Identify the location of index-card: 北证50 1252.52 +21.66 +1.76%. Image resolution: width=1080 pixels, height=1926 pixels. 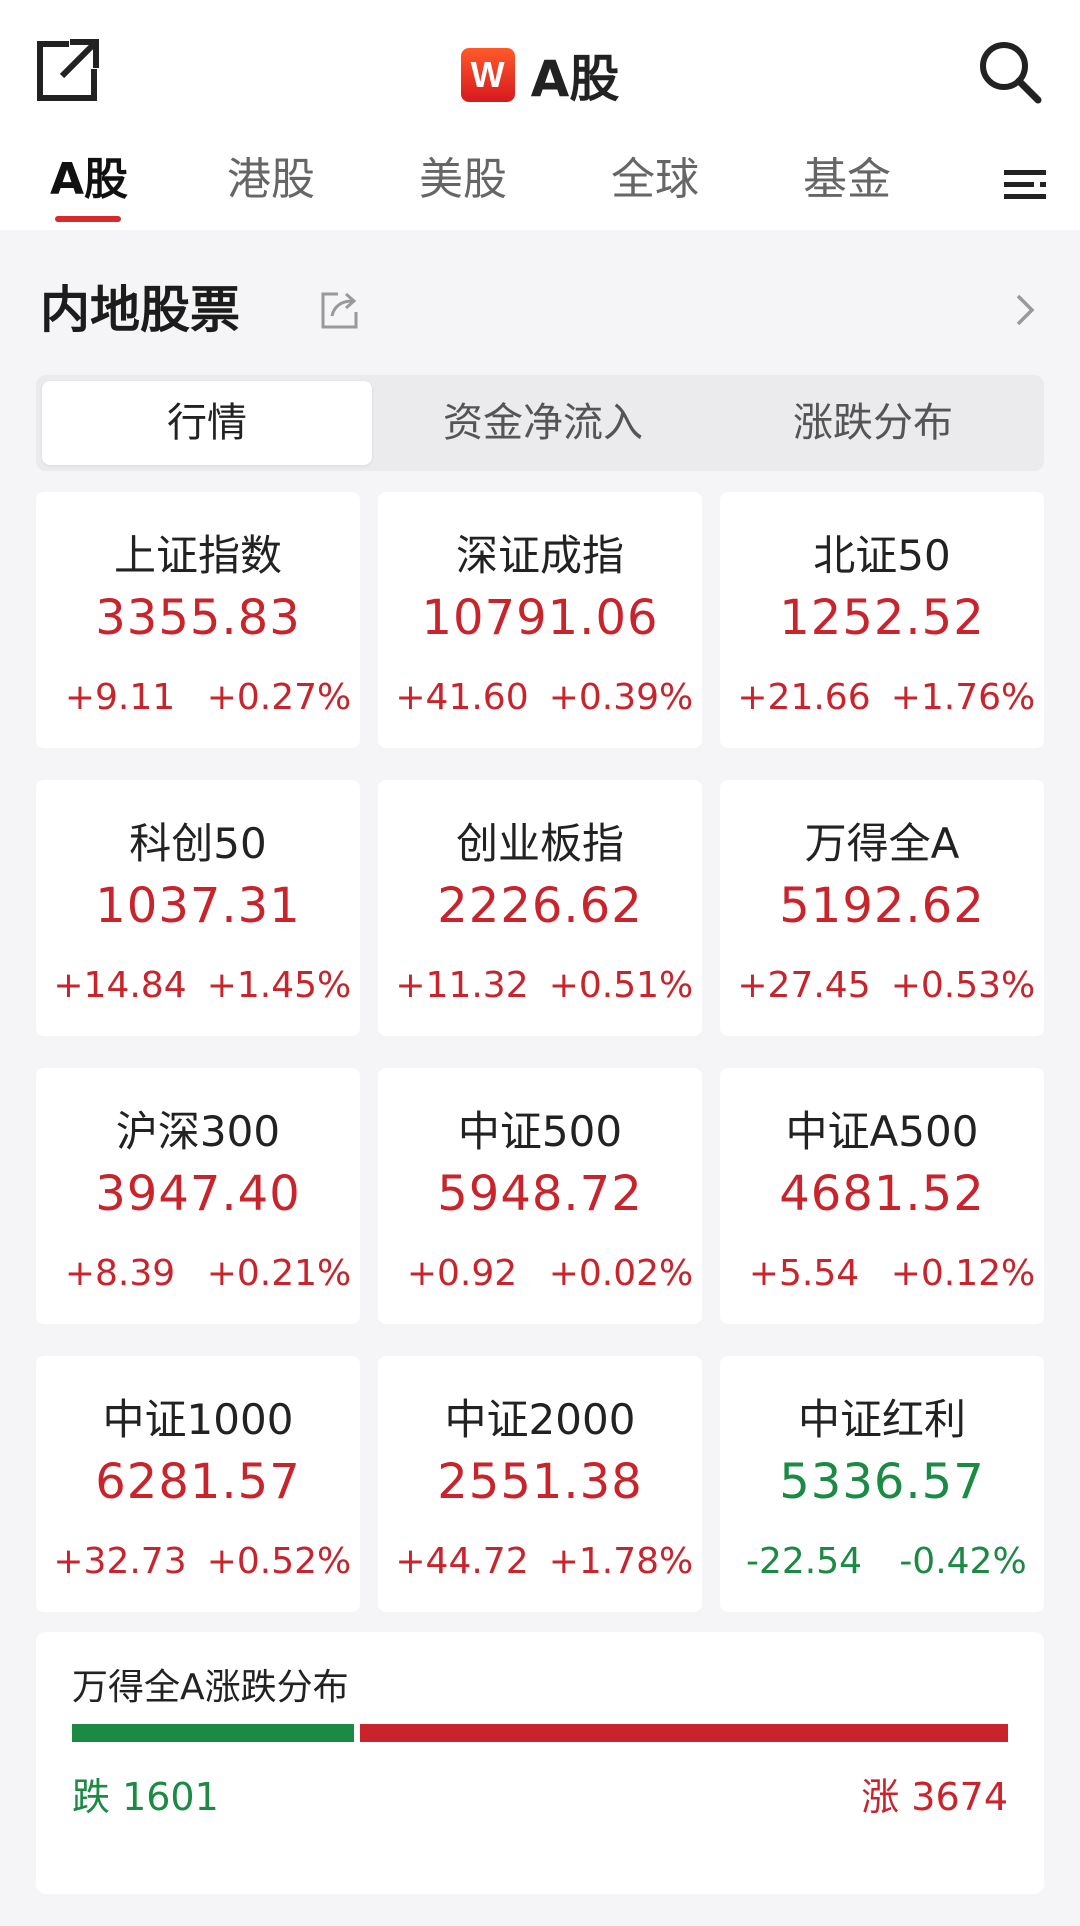
(882, 620).